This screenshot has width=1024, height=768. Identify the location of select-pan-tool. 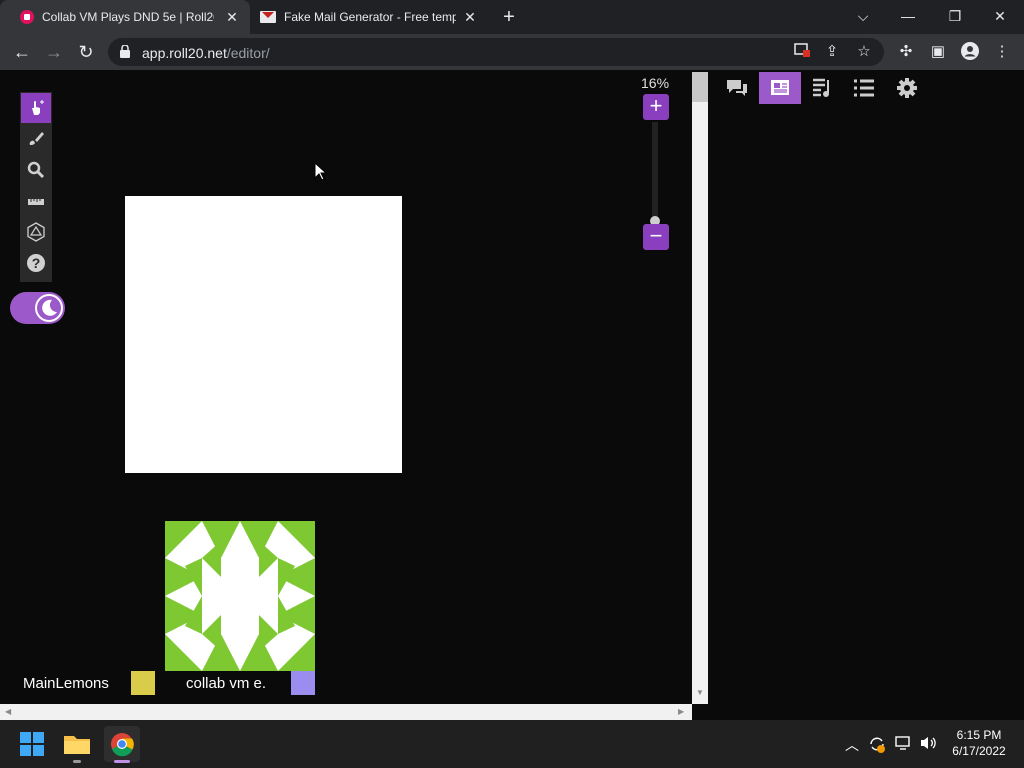
(36, 108).